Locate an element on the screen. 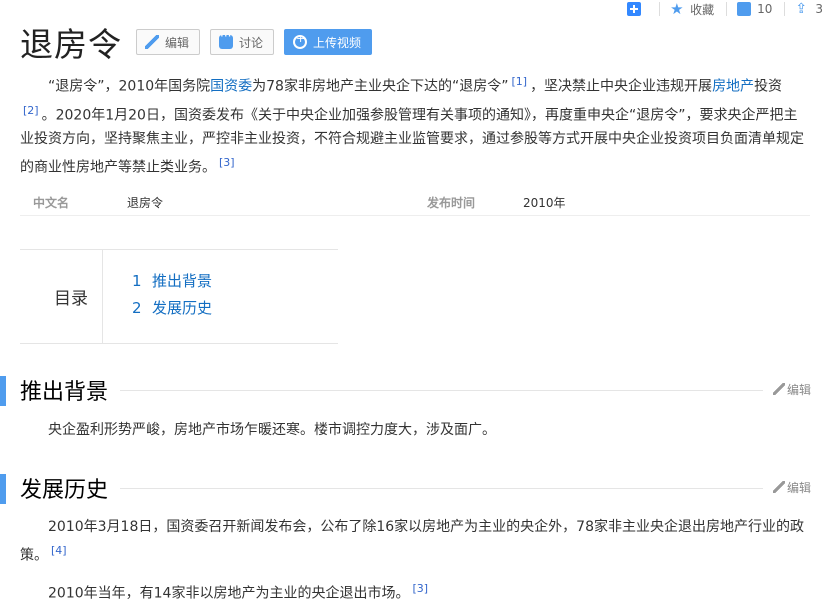 Image resolution: width=823 pixels, height=609 pixels. section-header-background: 推出背景 编辑 is located at coordinates (411, 391).